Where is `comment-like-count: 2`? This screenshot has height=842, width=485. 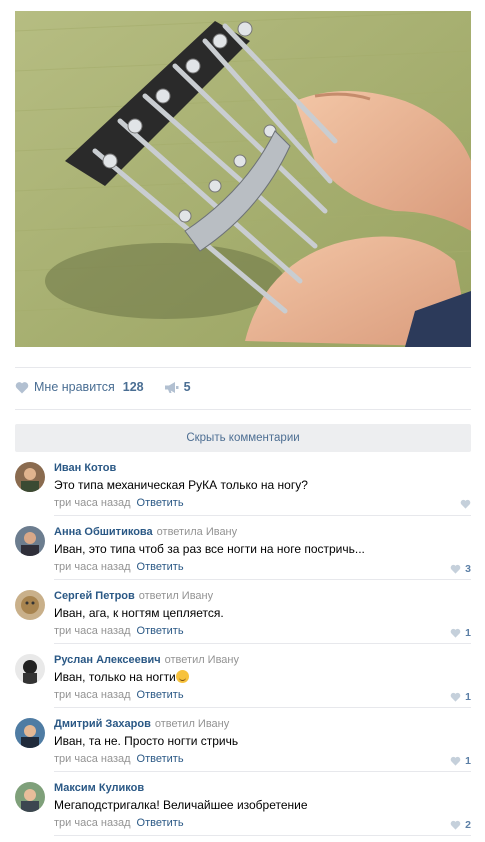
comment-like-count: 2 is located at coordinates (468, 825).